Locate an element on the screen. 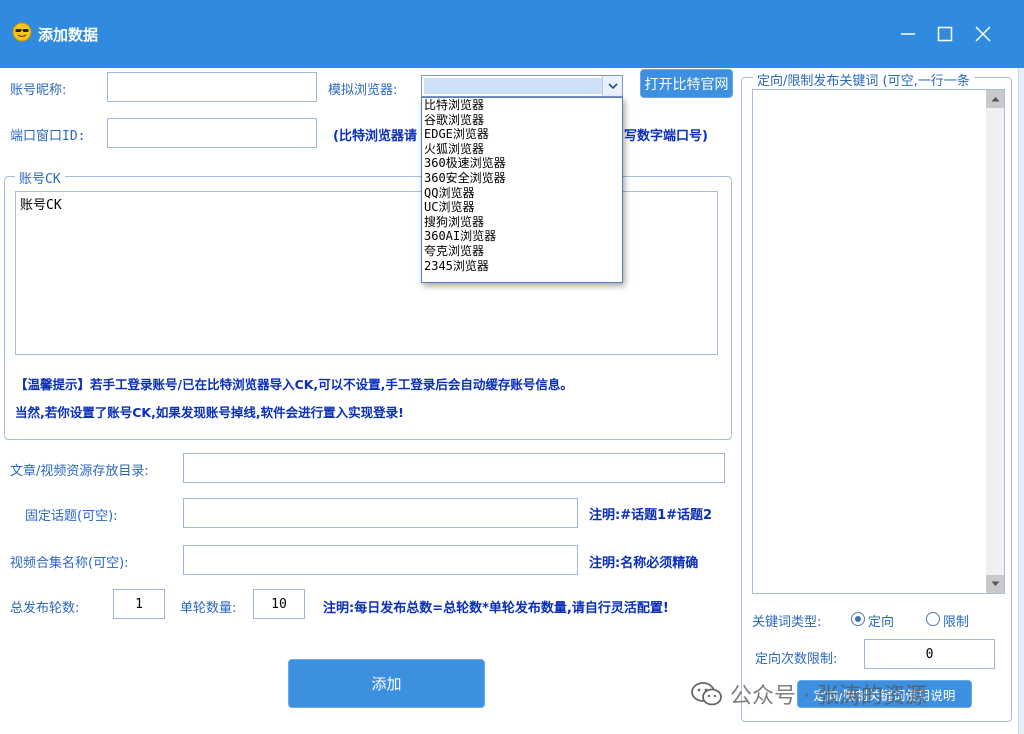 The width and height of the screenshot is (1024, 734). directed-count-label: 定向次数限制: is located at coordinates (796, 659).